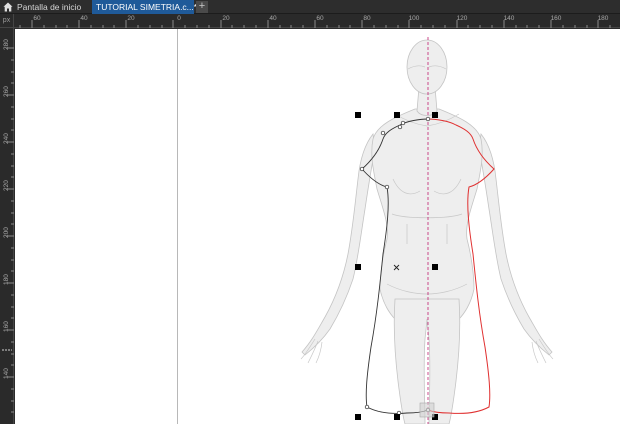 The image size is (620, 424). Describe the element at coordinates (8, 7) in the screenshot. I see `home-icon` at that location.